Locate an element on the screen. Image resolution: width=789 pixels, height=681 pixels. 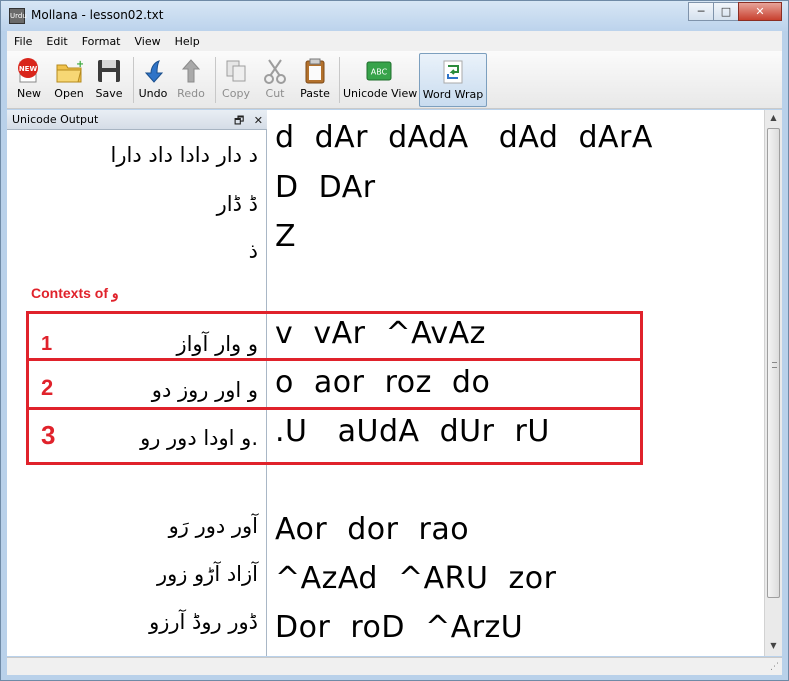
panel-controls: 🗗 ✕ is located at coordinates (245, 121).